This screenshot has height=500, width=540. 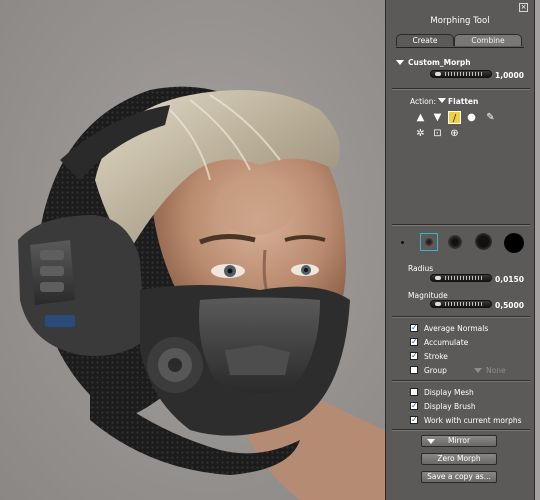 I want to click on average-normals-checkbox: ✓, so click(x=414, y=328).